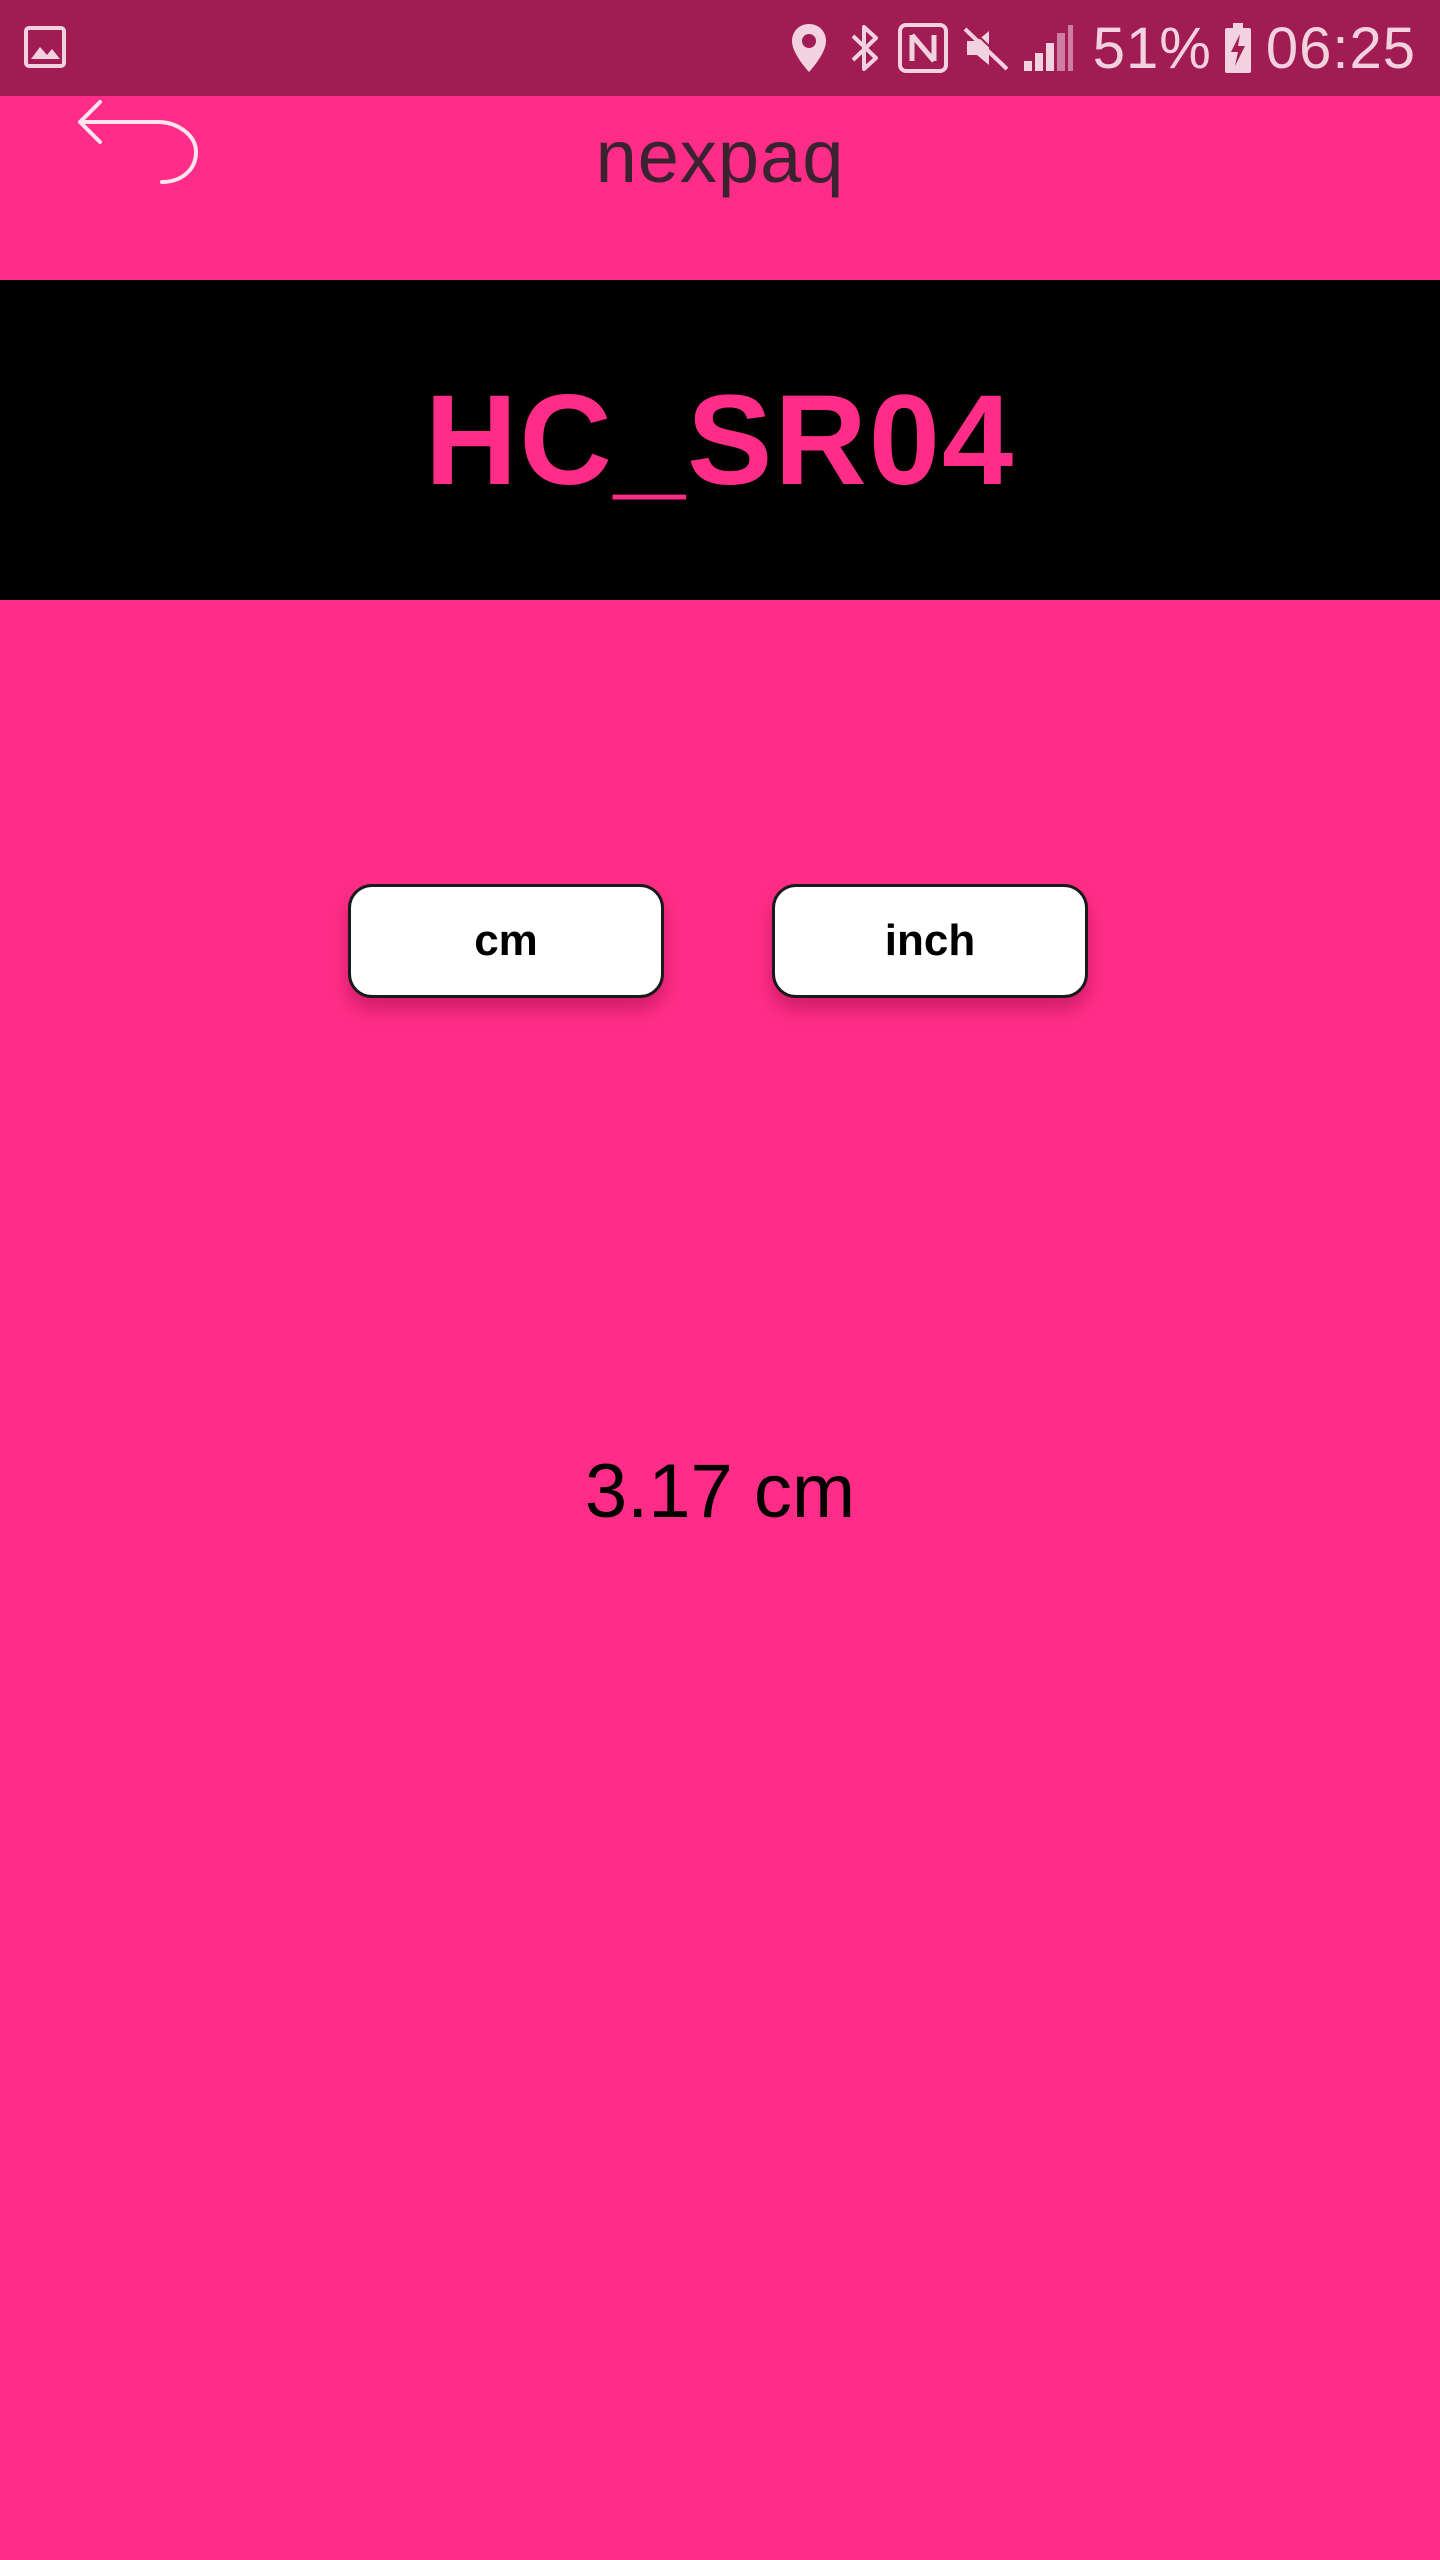 This screenshot has height=2560, width=1440. I want to click on cm-button: cm, so click(506, 941).